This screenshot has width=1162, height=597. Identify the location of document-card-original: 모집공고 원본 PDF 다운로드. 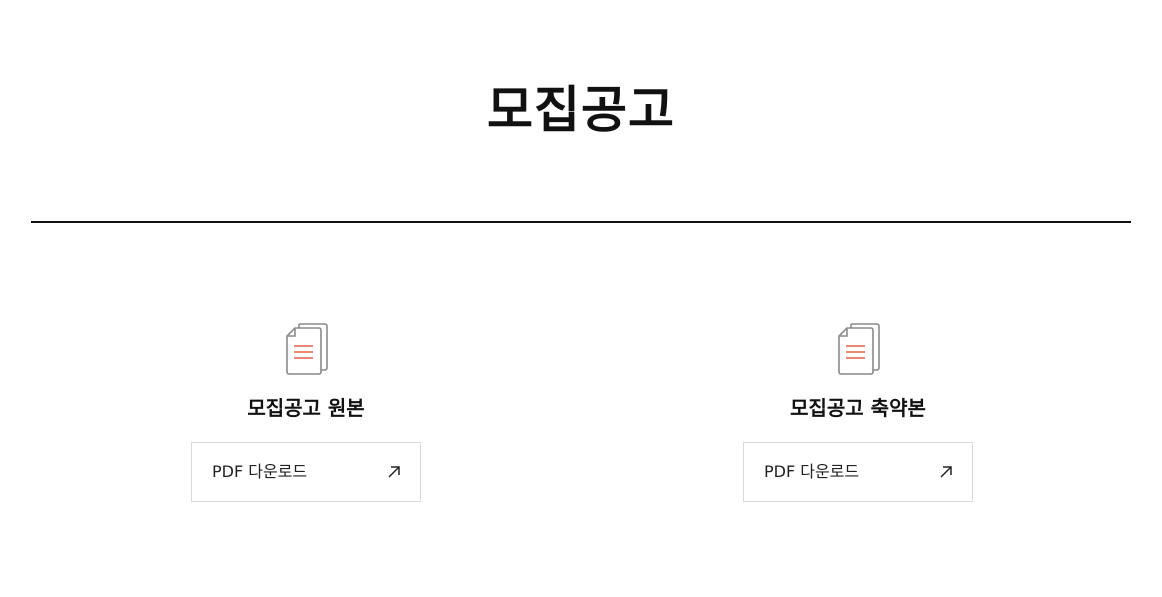
(306, 413).